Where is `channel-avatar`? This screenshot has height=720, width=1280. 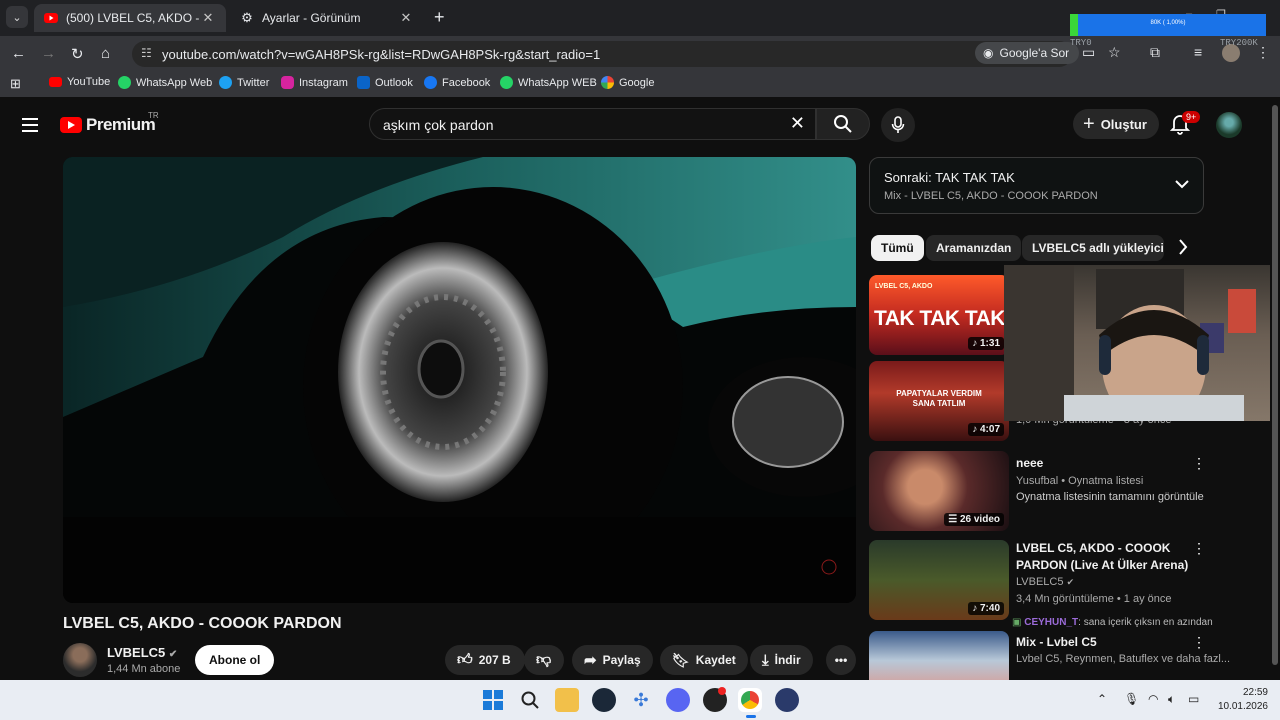 channel-avatar is located at coordinates (80, 660).